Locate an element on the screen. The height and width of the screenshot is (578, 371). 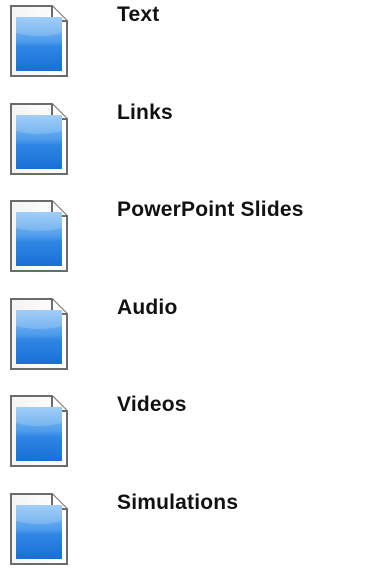
item-label: Videos is located at coordinates (152, 405).